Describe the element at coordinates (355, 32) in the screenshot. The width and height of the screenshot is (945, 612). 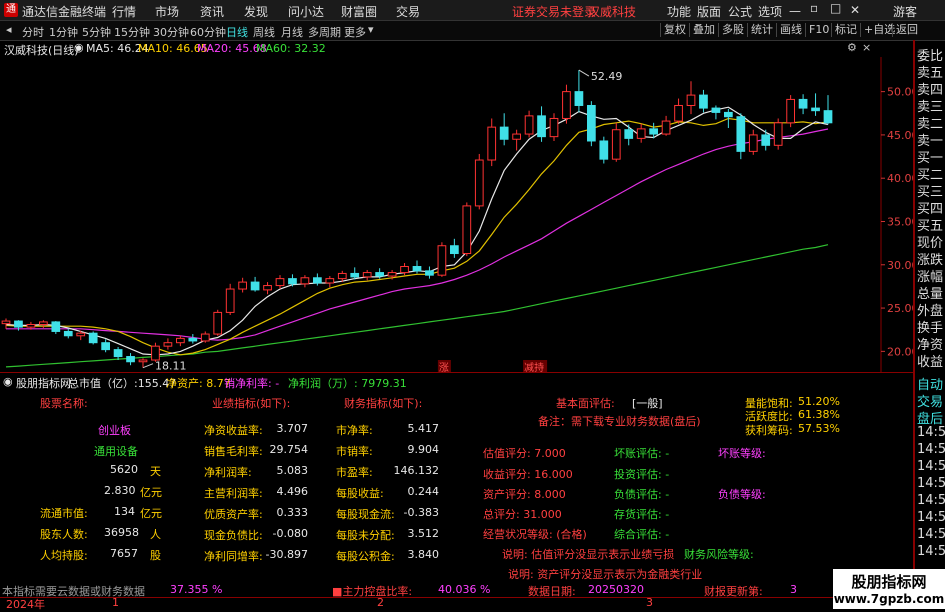
I see `period-tab-more: 更多` at that location.